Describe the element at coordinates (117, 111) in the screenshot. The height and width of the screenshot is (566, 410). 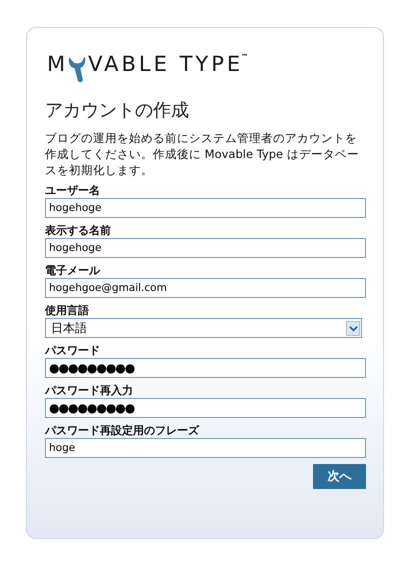
I see `page-title: アカウントの作成` at that location.